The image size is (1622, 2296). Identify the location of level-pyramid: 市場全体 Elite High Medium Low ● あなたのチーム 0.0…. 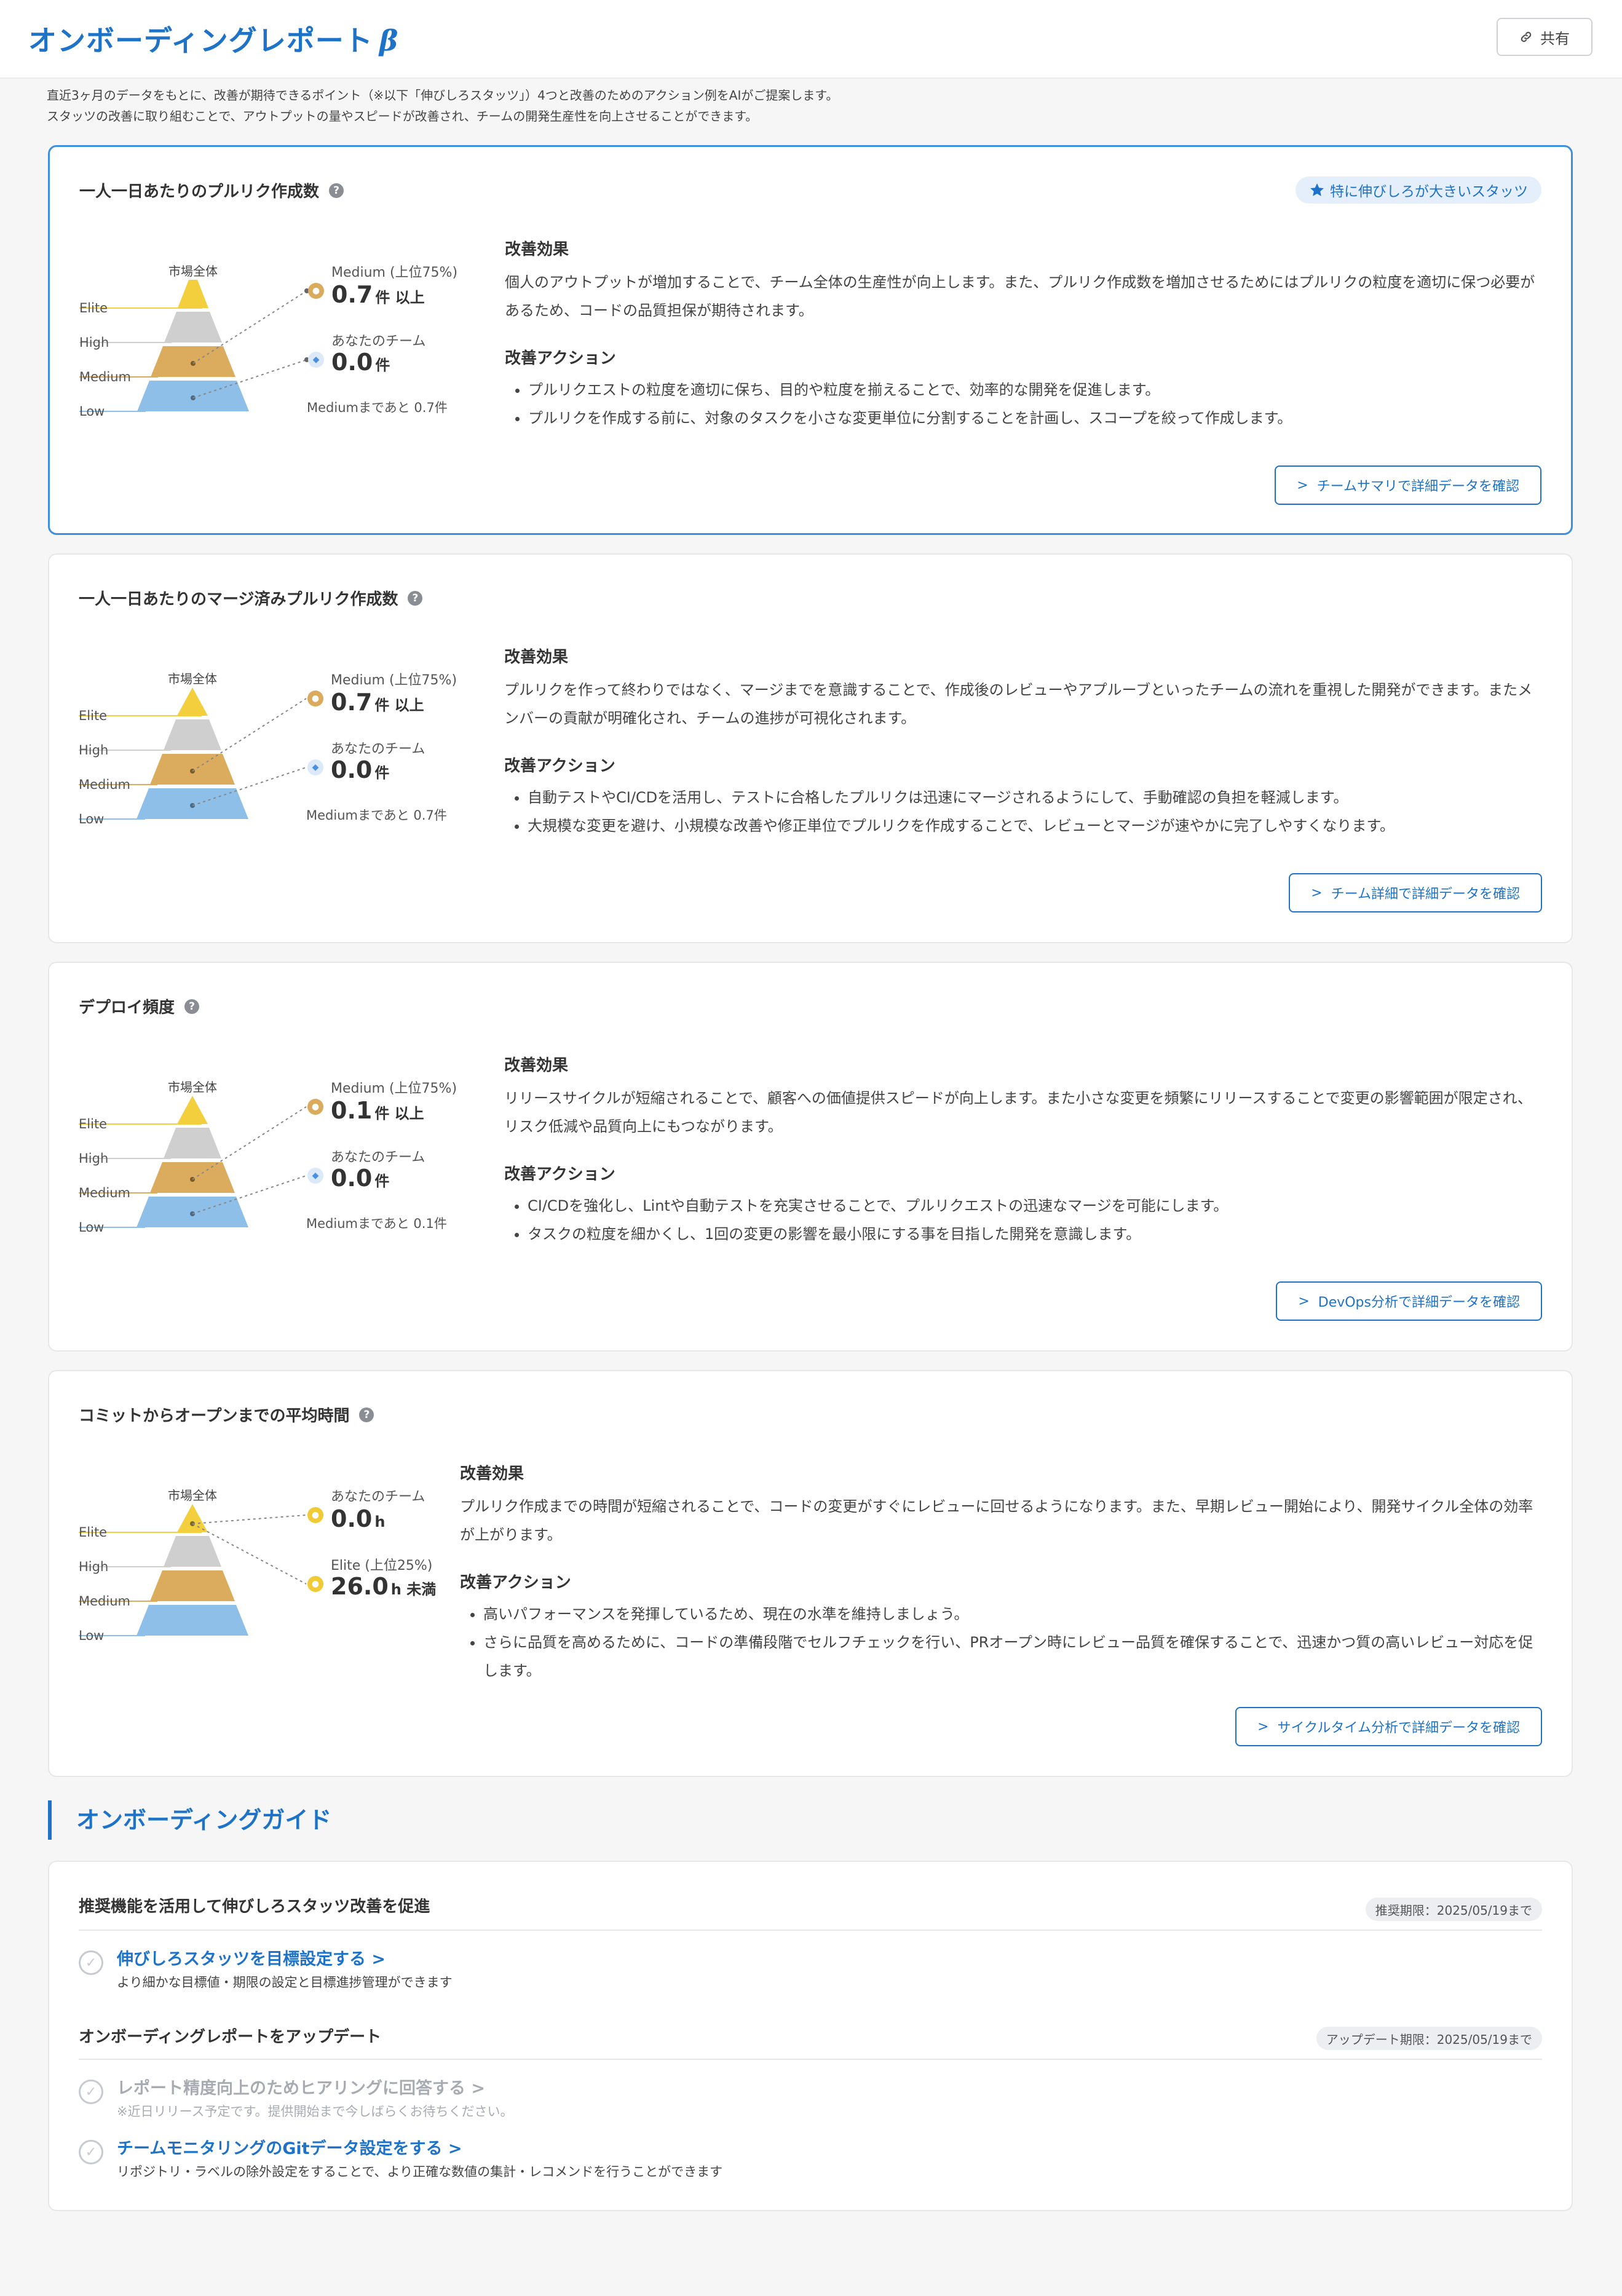
(278, 1578).